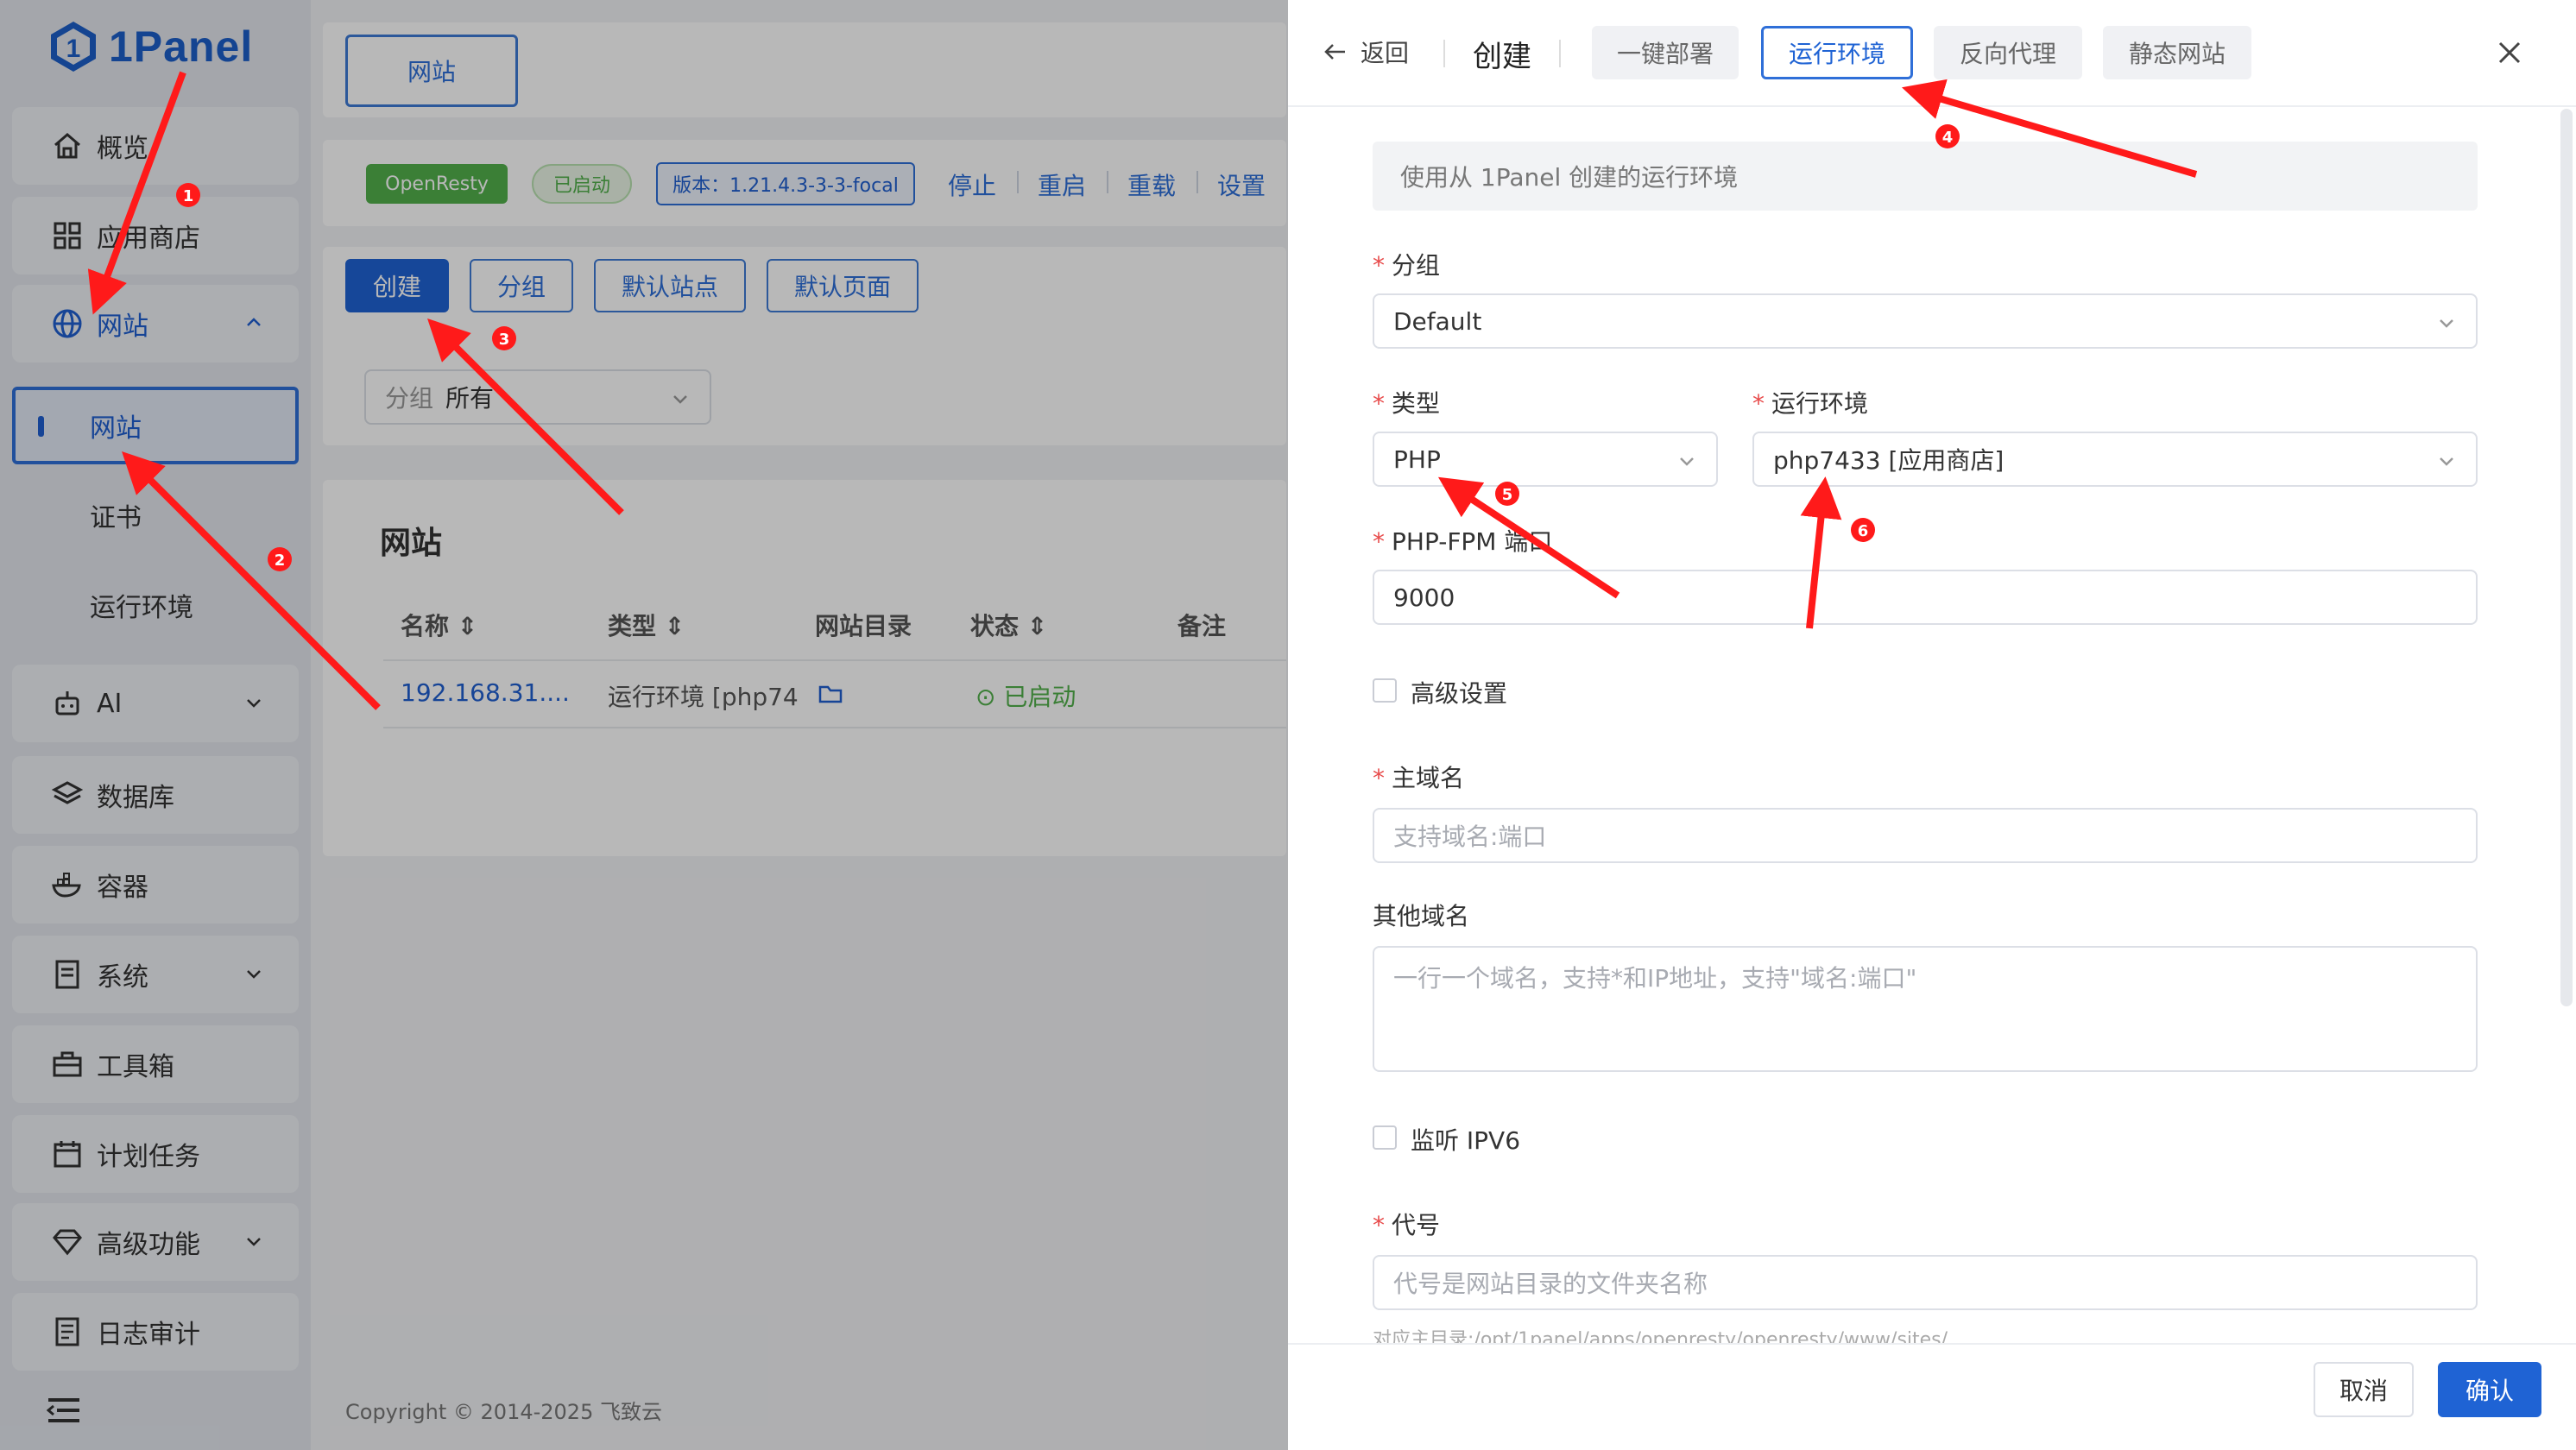 The width and height of the screenshot is (2576, 1450). I want to click on primary-domain-label: * 主域名, so click(1419, 778).